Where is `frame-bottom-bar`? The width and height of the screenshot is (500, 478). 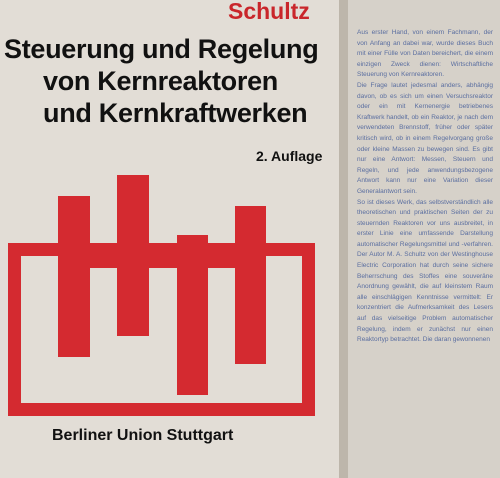
frame-bottom-bar is located at coordinates (161, 409).